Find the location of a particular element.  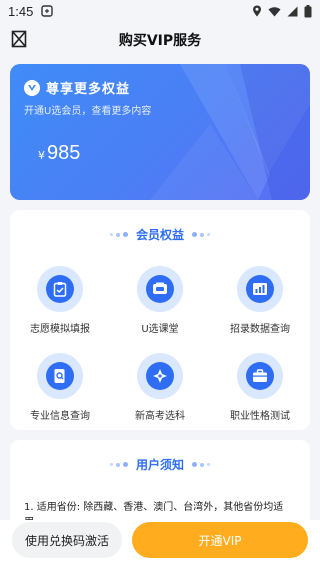

app-bar: 购买VIP服务 is located at coordinates (160, 40).